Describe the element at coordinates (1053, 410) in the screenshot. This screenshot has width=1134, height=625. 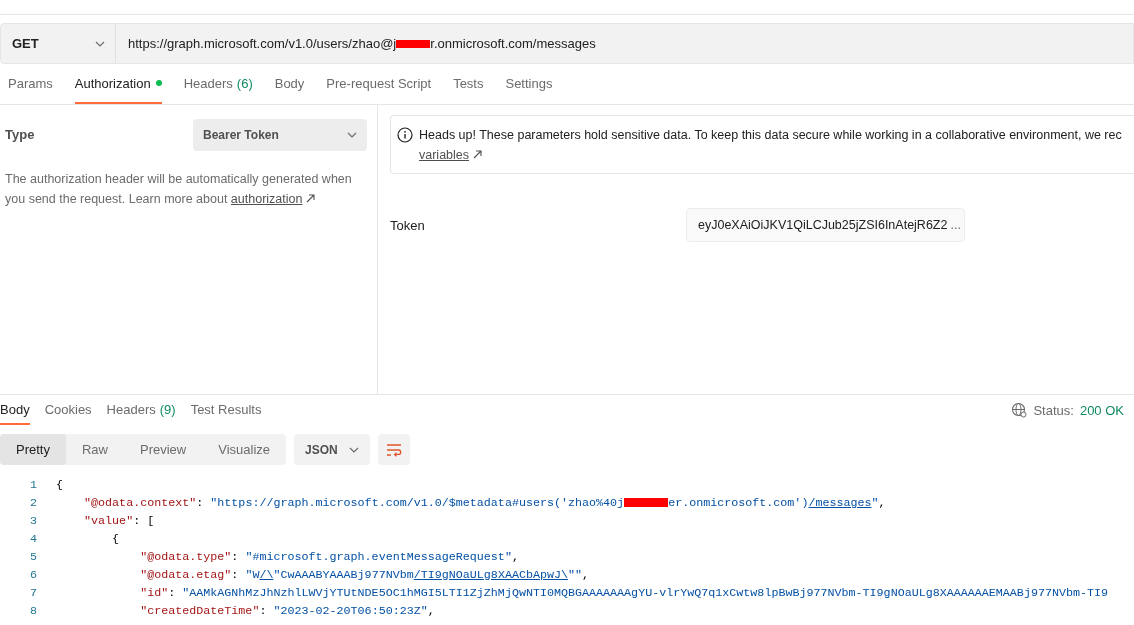
I see `status-label: Status:` at that location.